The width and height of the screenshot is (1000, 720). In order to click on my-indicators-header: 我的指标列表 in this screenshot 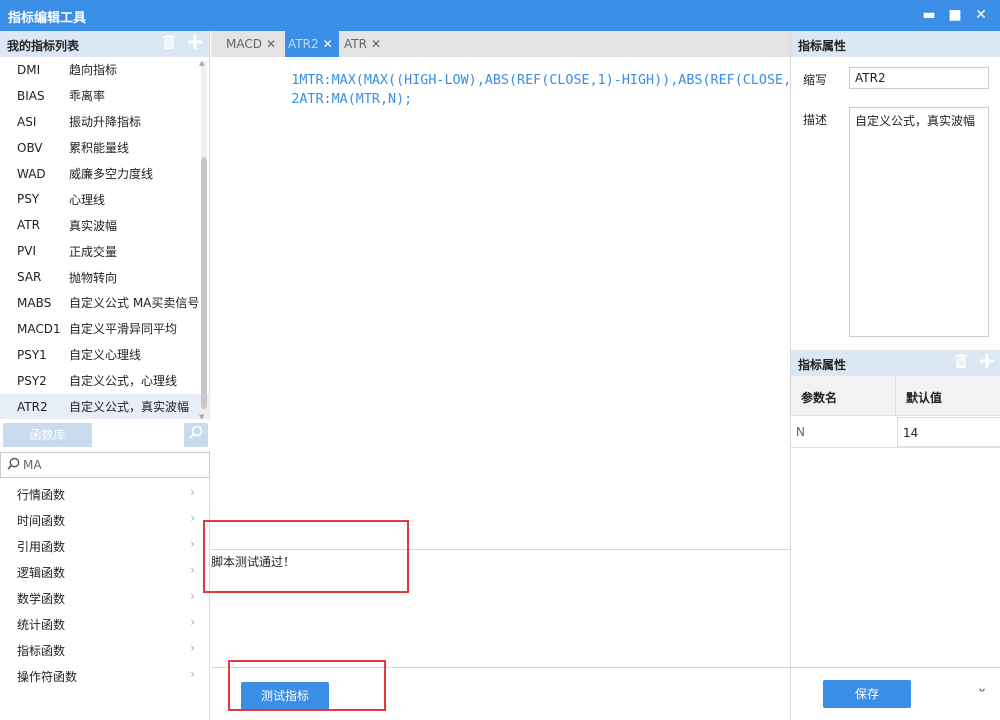, I will do `click(104, 44)`.